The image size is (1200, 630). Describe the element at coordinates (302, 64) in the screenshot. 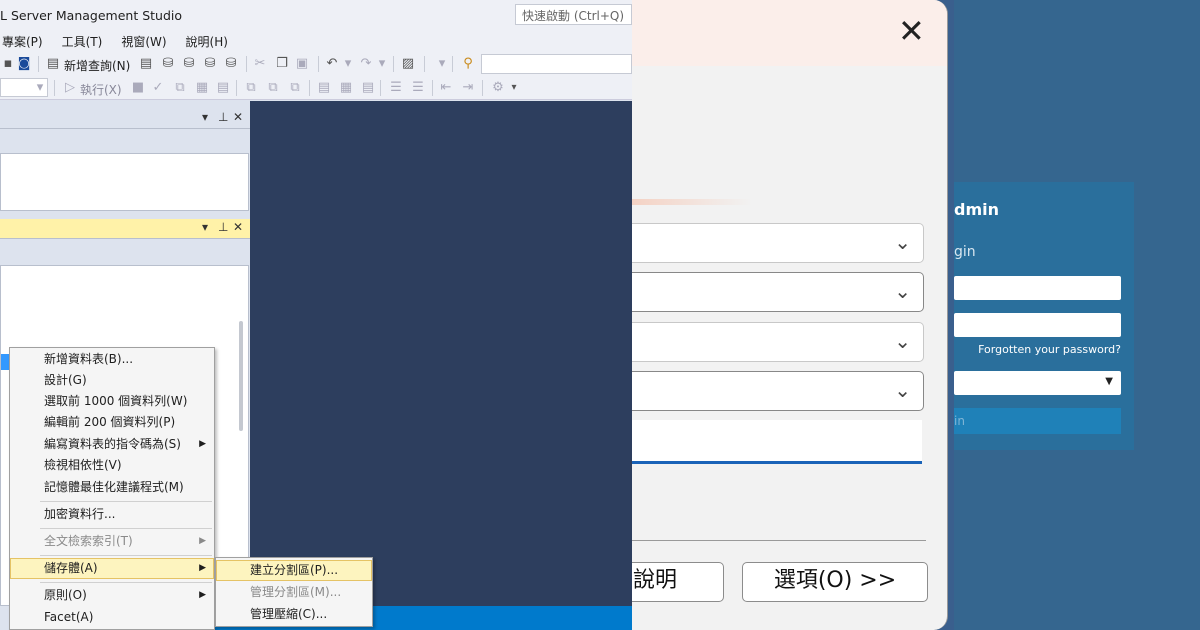

I see `paste-icon: ▣` at that location.